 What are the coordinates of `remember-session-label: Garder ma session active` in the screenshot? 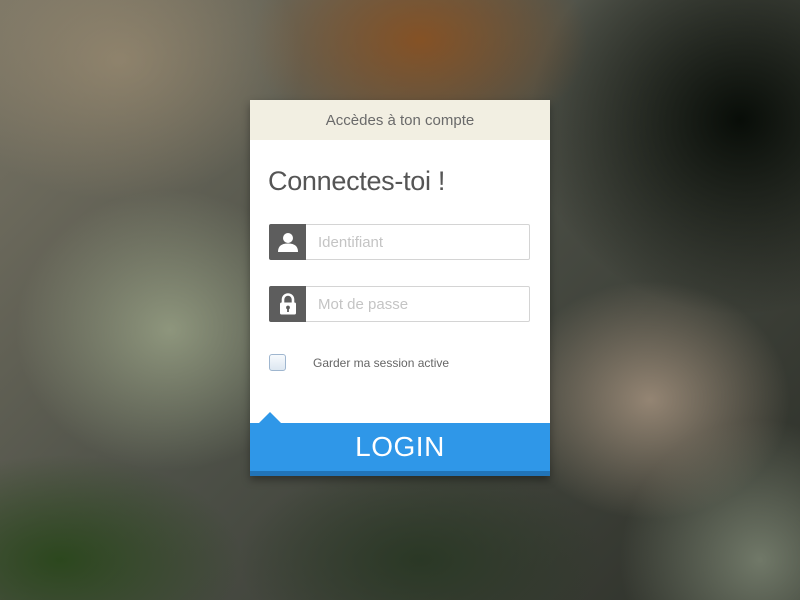 It's located at (381, 363).